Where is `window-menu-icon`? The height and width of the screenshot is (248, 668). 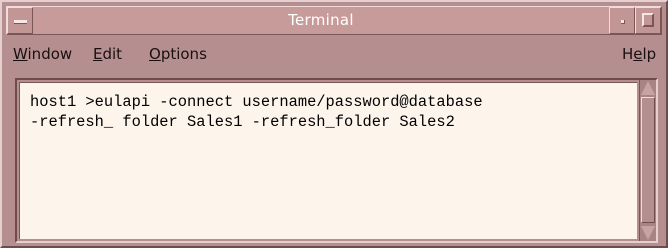 window-menu-icon is located at coordinates (20, 22).